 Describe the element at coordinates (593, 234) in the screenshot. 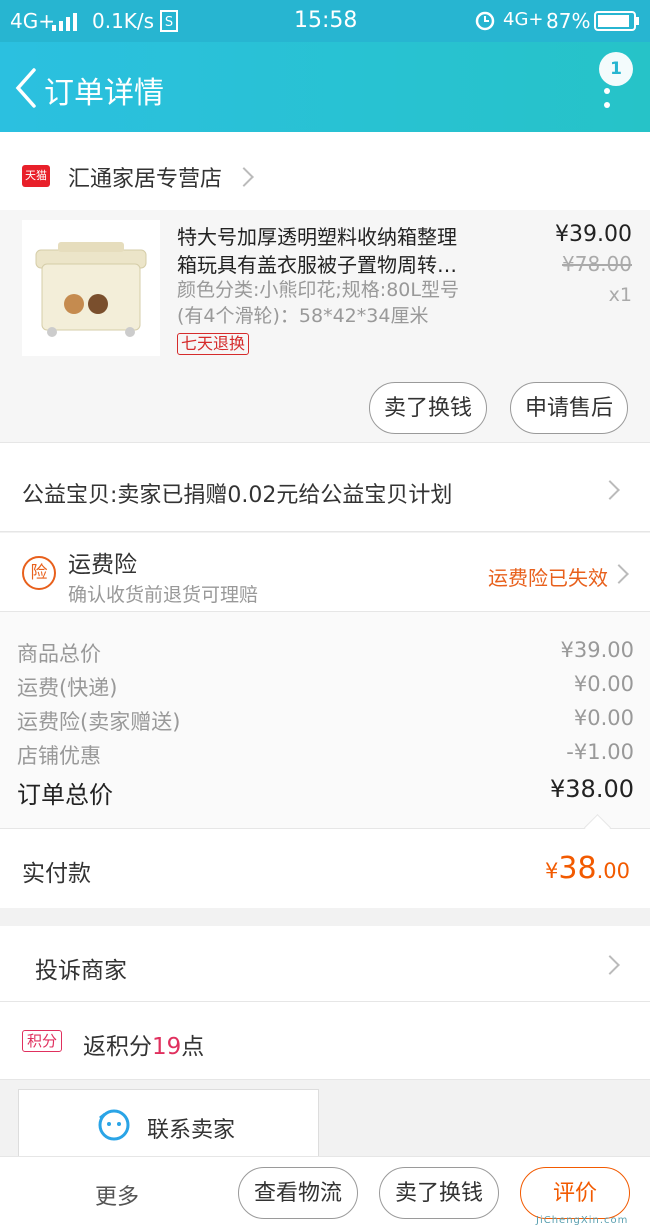

I see `product-price: ¥39.00` at that location.